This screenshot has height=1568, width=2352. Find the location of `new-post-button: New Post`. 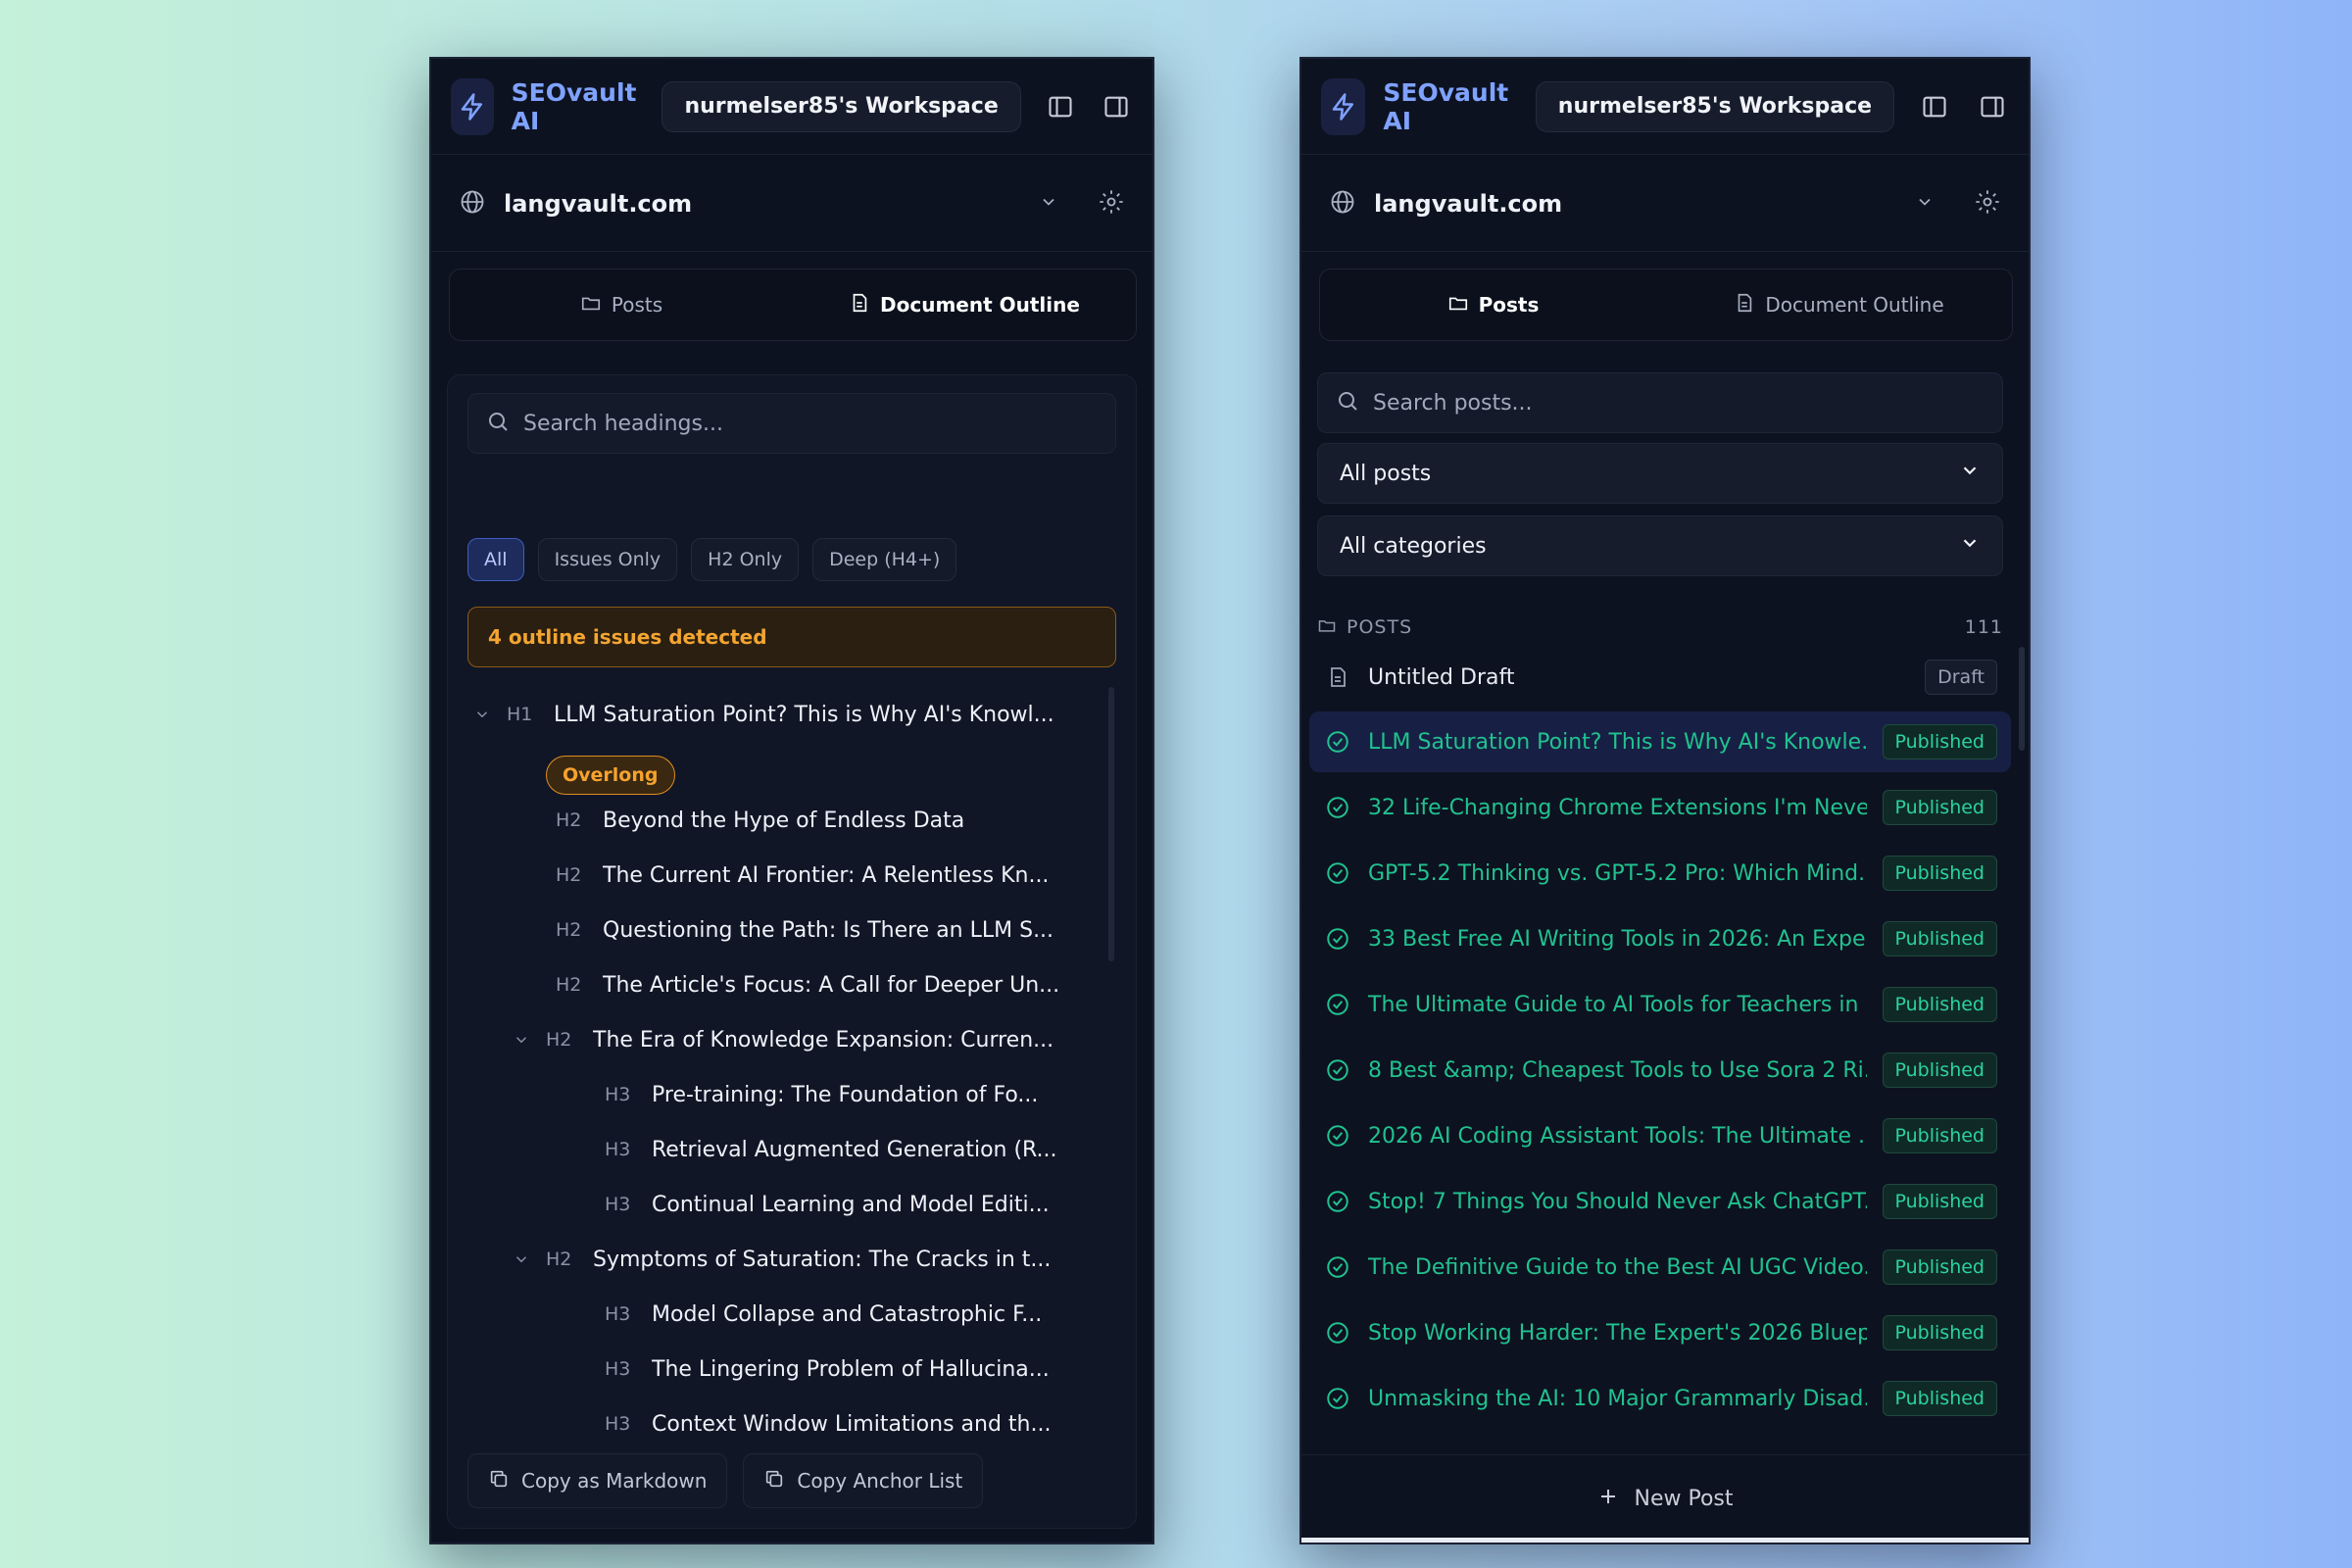

new-post-button: New Post is located at coordinates (1665, 1498).